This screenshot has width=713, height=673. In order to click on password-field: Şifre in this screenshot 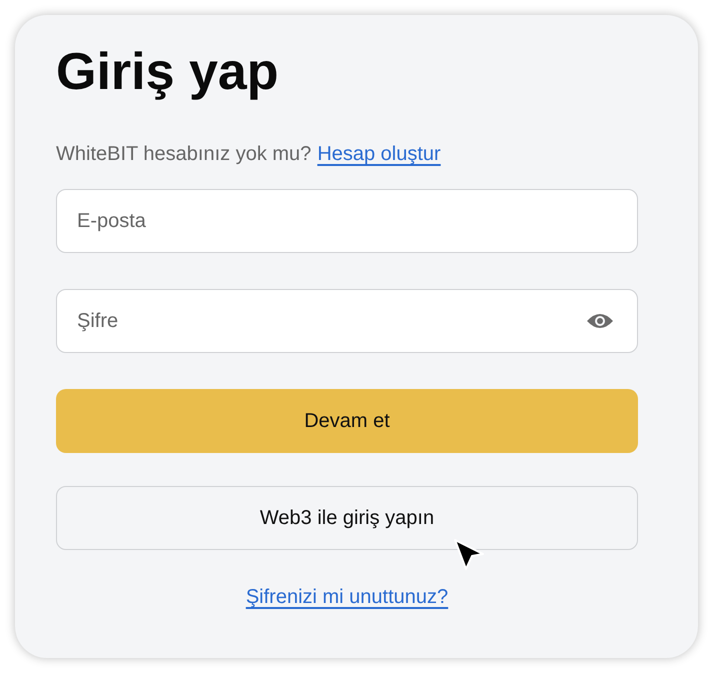, I will do `click(347, 321)`.